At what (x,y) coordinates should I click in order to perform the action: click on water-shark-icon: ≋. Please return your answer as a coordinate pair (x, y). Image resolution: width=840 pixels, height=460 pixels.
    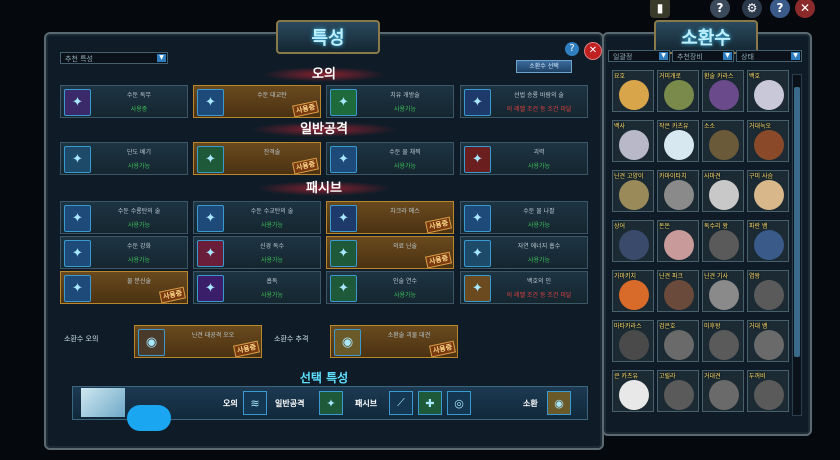
    Looking at the image, I should click on (255, 403).